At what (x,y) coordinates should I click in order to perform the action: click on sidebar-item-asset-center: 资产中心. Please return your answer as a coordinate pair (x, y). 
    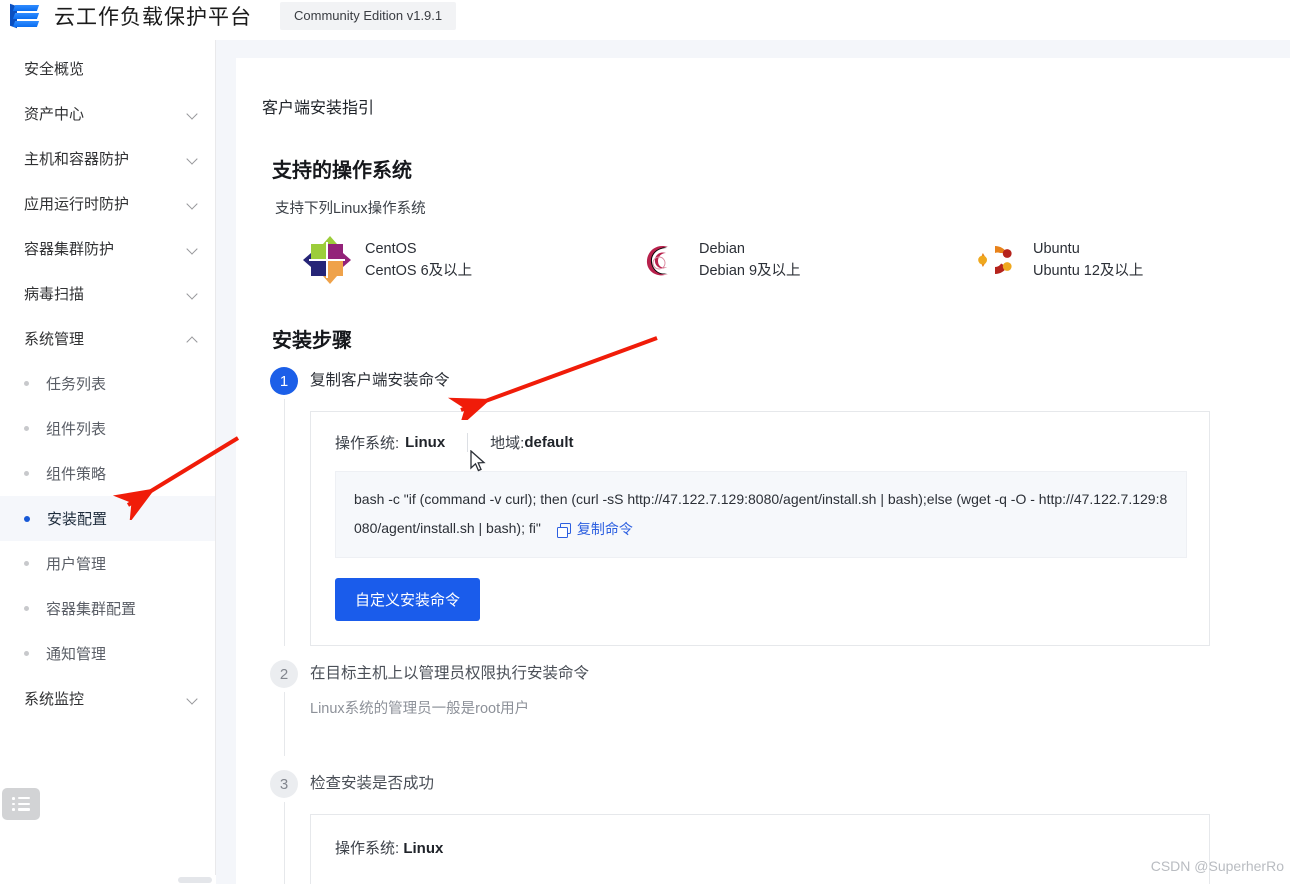
    Looking at the image, I should click on (107, 113).